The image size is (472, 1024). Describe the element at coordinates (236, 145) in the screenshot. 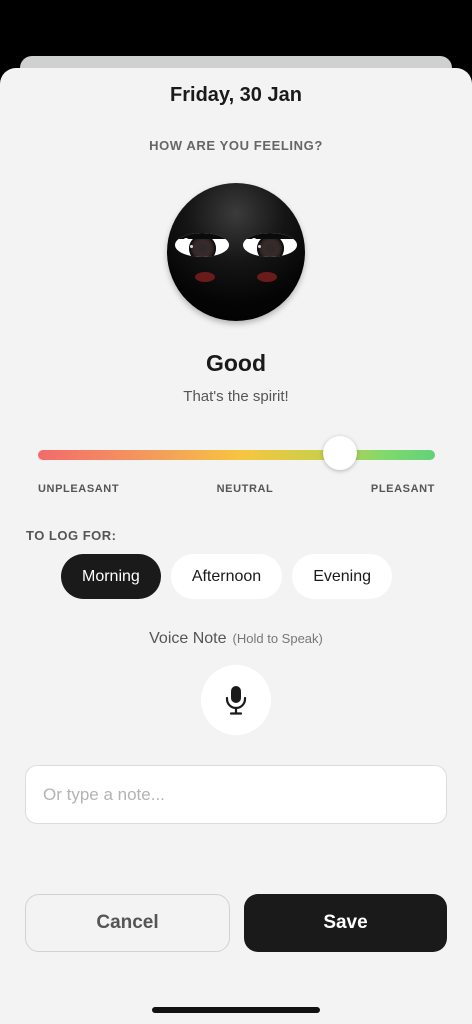

I see `feeling-question: HOW ARE YOU FEELING?` at that location.